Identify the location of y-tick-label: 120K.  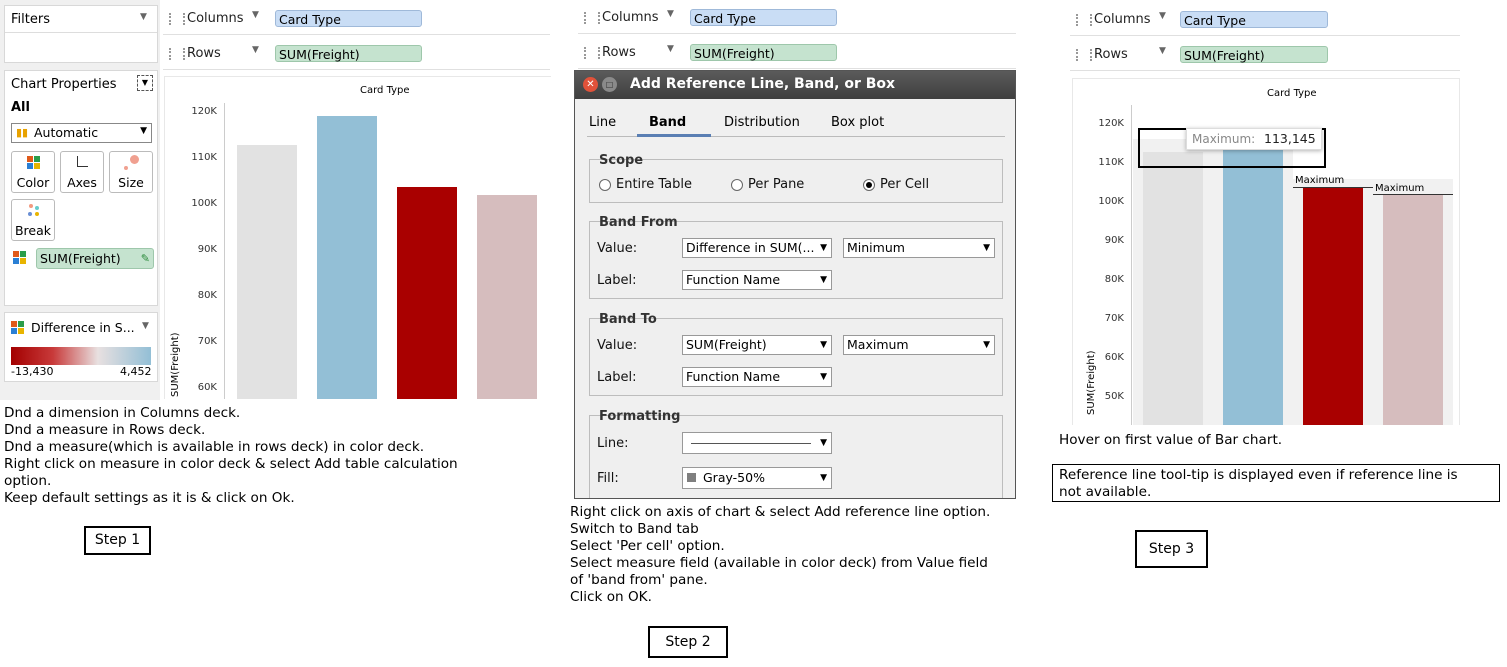
(204, 111).